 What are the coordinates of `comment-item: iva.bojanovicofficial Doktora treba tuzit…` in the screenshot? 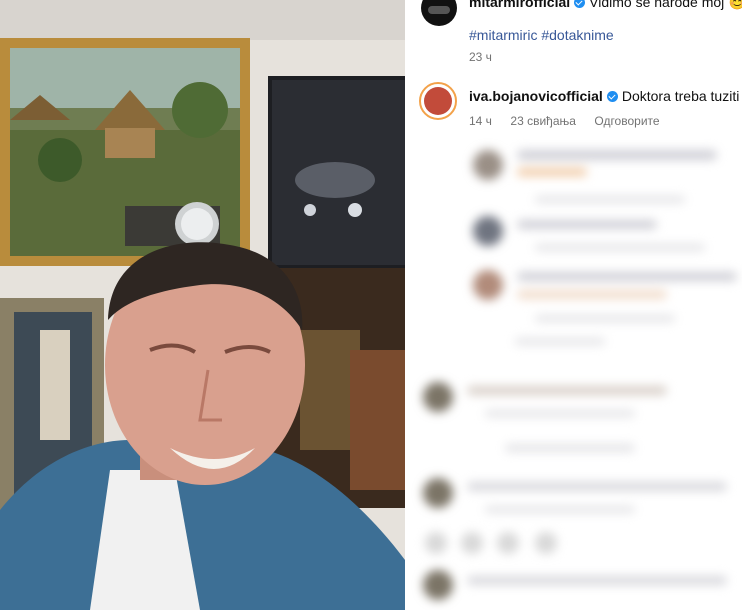 It's located at (573, 112).